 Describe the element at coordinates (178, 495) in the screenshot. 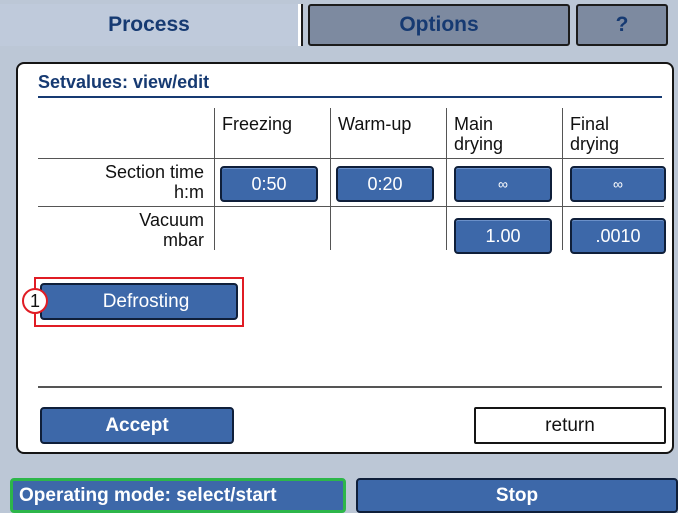

I see `operating-mode-button: Operating mode: select/start` at that location.